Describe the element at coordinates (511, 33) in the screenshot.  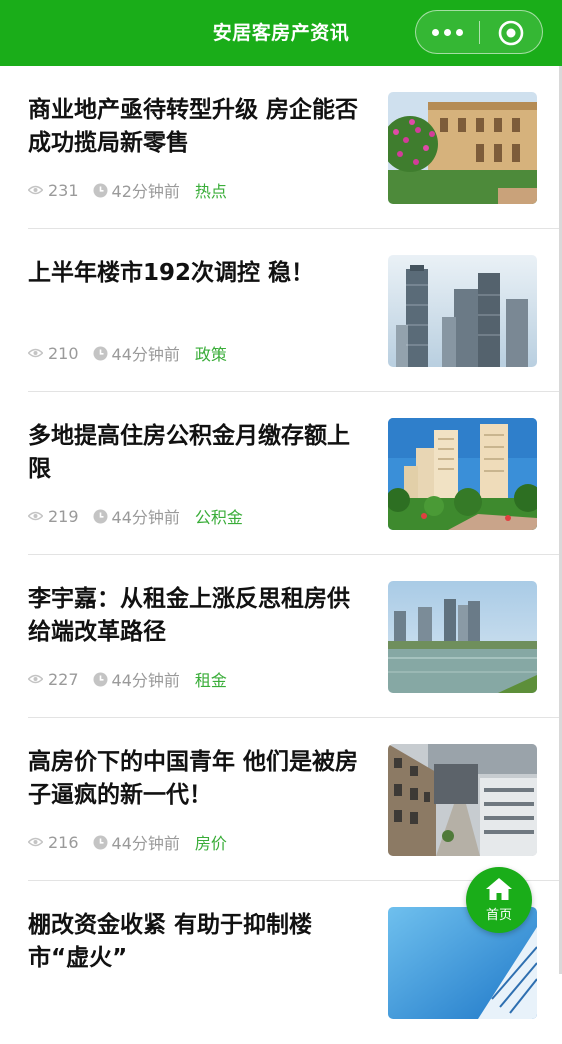
I see `close-target-icon` at that location.